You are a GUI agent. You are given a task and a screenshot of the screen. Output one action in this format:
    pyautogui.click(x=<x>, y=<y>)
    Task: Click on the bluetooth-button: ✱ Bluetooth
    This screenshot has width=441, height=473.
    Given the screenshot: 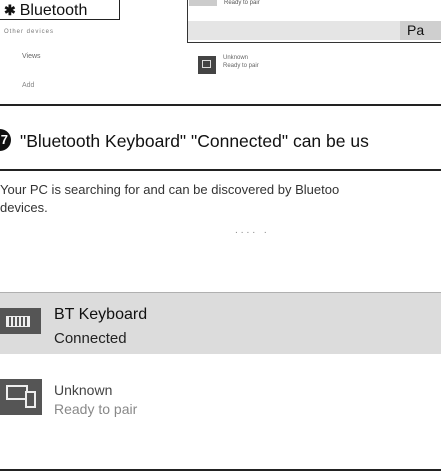 What is the action you would take?
    pyautogui.click(x=60, y=10)
    